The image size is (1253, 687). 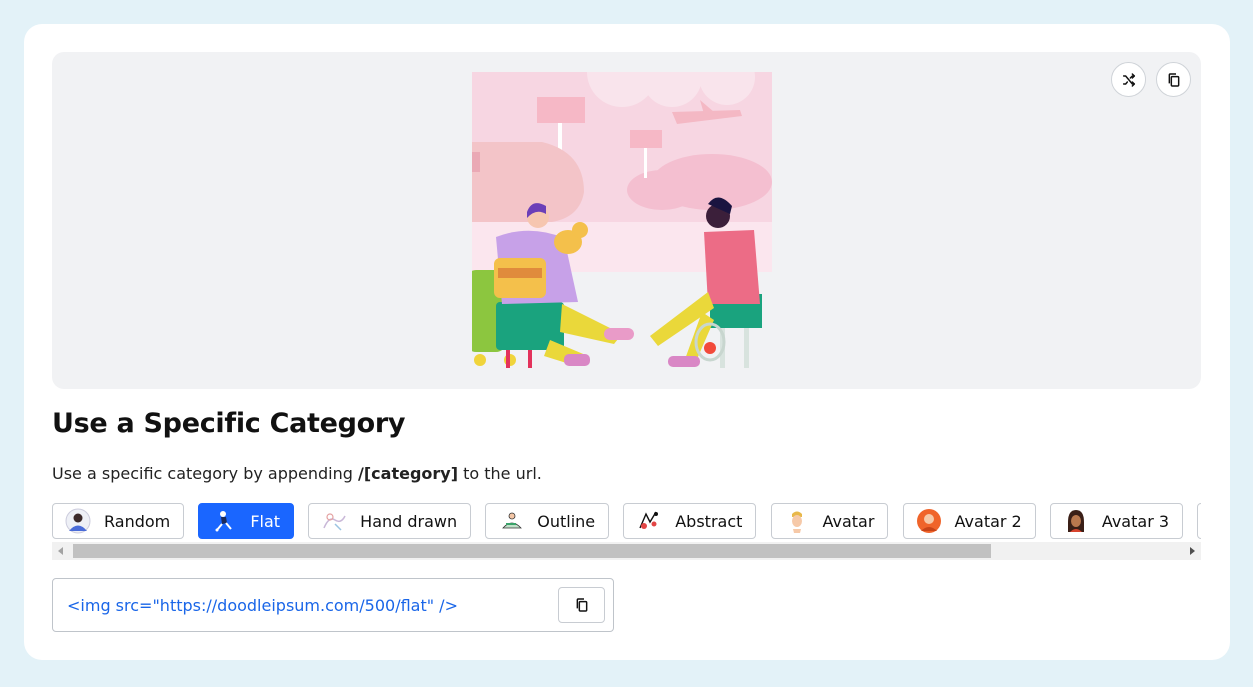 What do you see at coordinates (229, 423) in the screenshot?
I see `section-title: Use a Specific Category` at bounding box center [229, 423].